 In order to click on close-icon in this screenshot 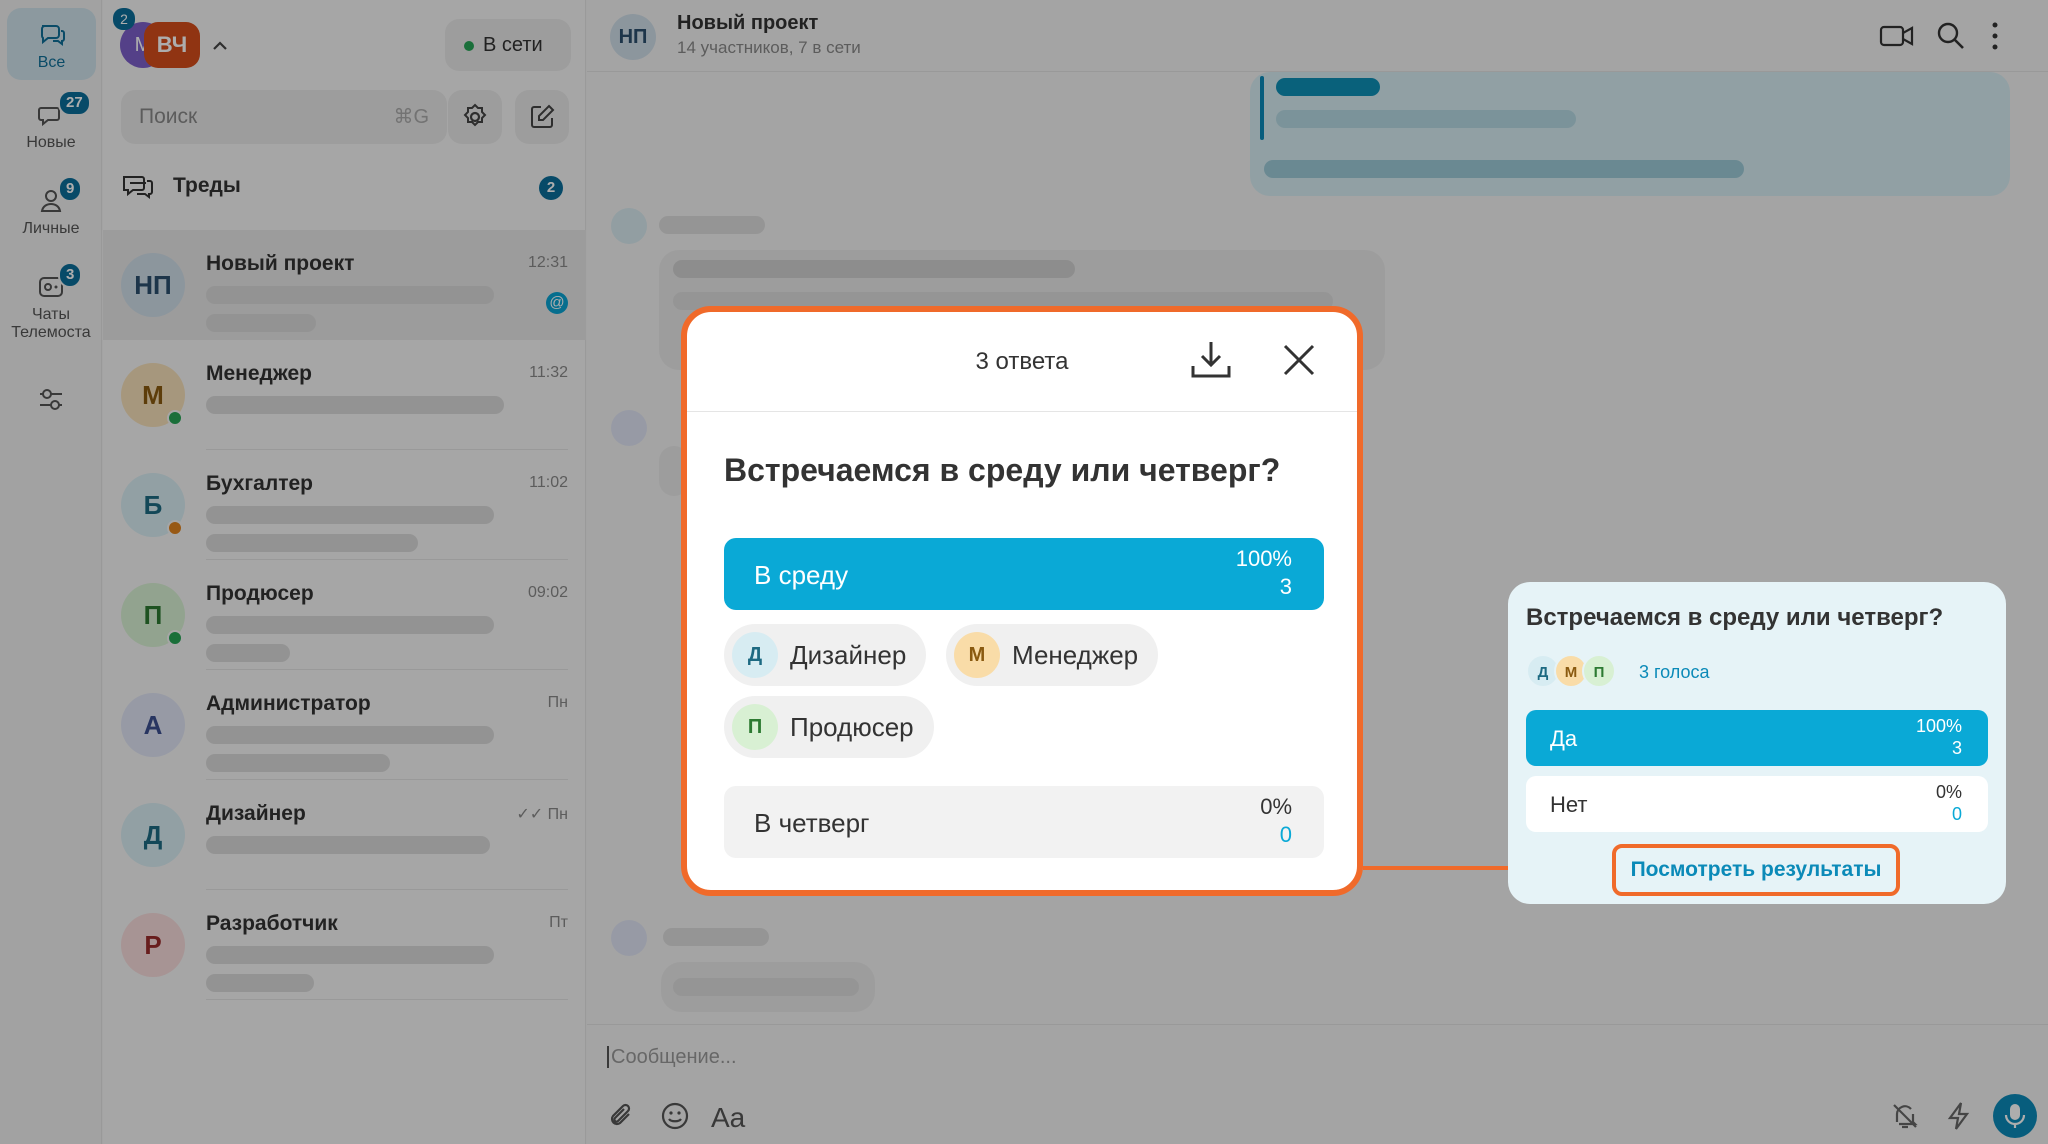, I will do `click(1299, 360)`.